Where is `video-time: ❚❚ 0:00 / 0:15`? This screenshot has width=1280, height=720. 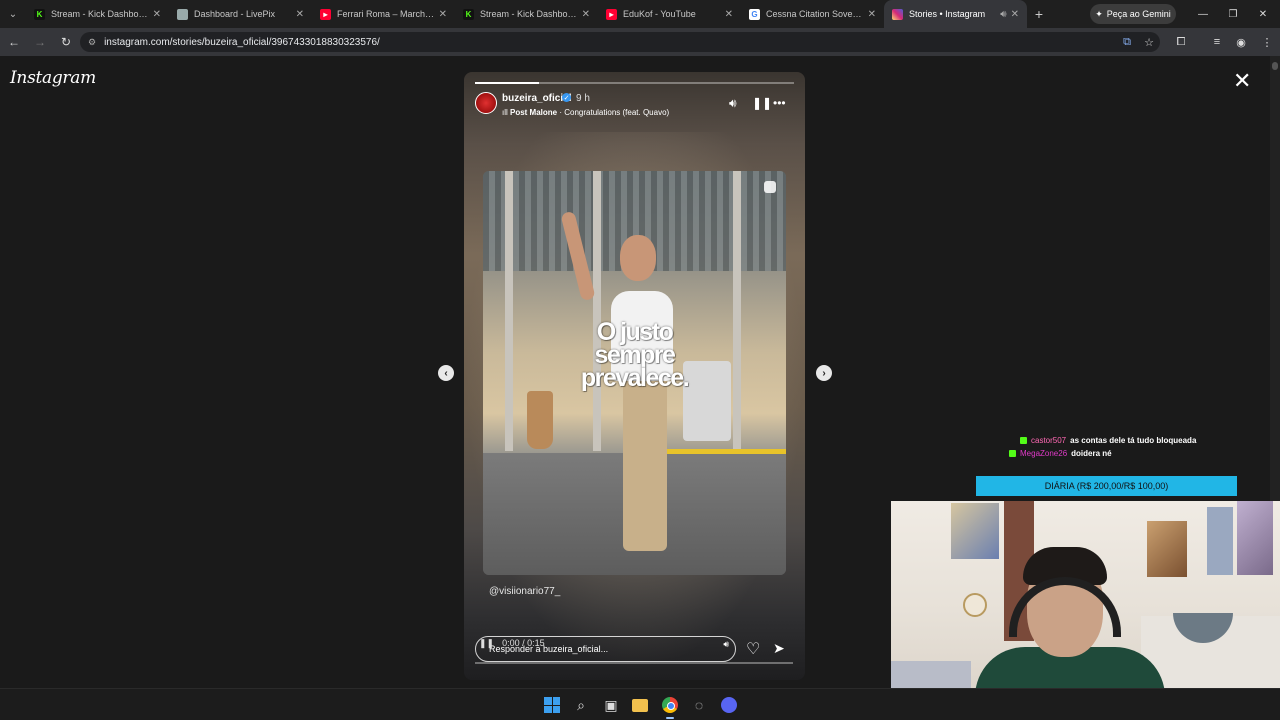 video-time: ❚❚ 0:00 / 0:15 is located at coordinates (512, 643).